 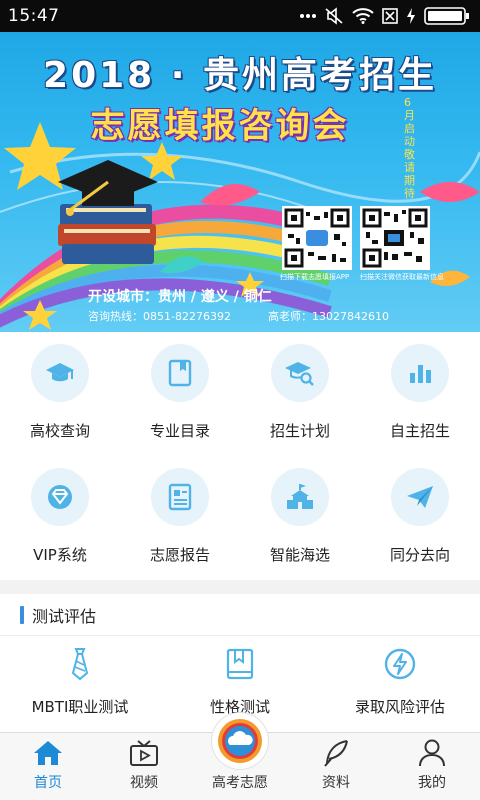 I want to click on nav-label: 高考志愿, so click(x=240, y=783).